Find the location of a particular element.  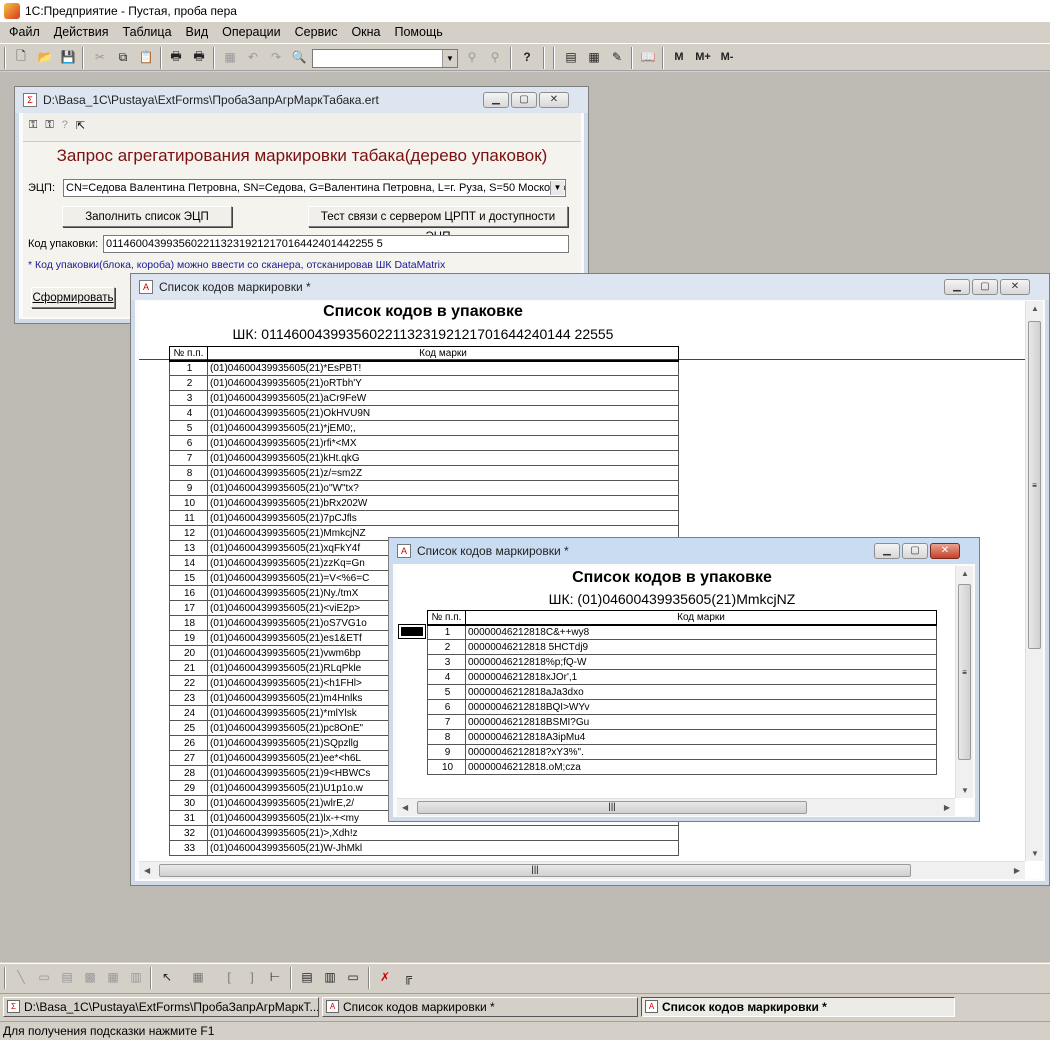

table-row: 2 00000046212818 5HCTdj9 is located at coordinates (682, 647).